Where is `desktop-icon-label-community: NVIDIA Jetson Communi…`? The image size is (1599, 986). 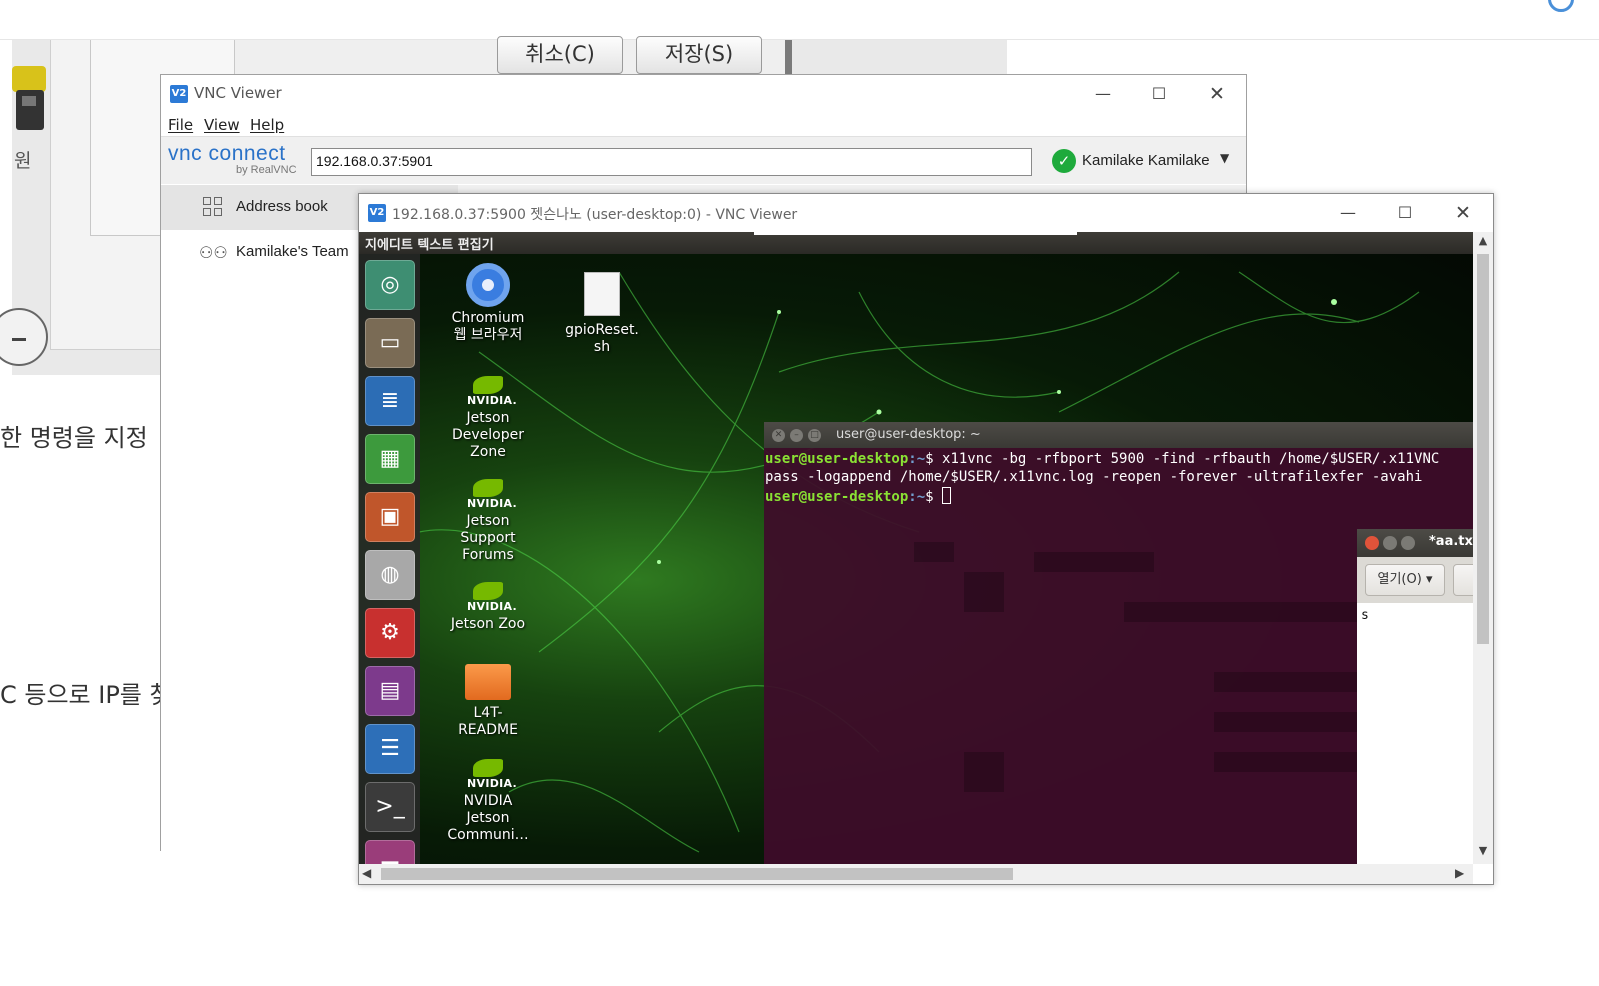
desktop-icon-label-community: NVIDIA Jetson Communi… is located at coordinates (488, 818).